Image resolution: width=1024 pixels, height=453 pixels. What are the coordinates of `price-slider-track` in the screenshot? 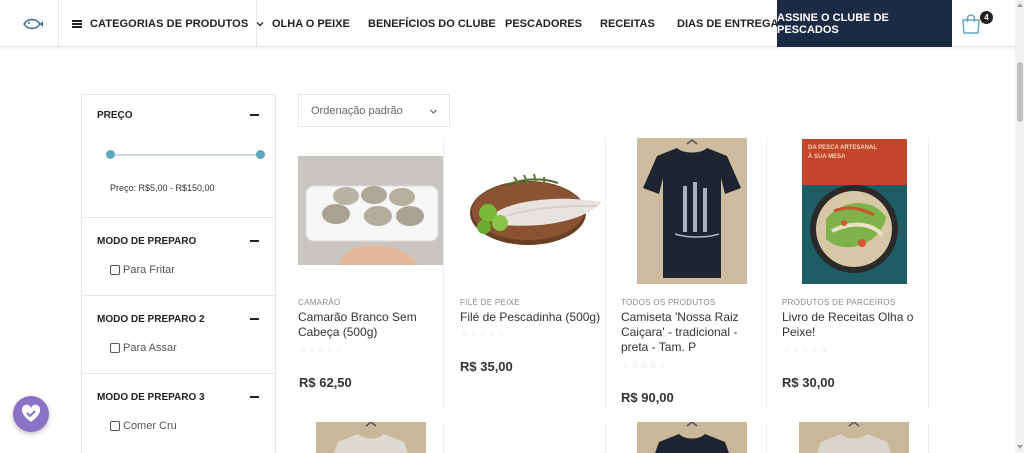 It's located at (185, 155).